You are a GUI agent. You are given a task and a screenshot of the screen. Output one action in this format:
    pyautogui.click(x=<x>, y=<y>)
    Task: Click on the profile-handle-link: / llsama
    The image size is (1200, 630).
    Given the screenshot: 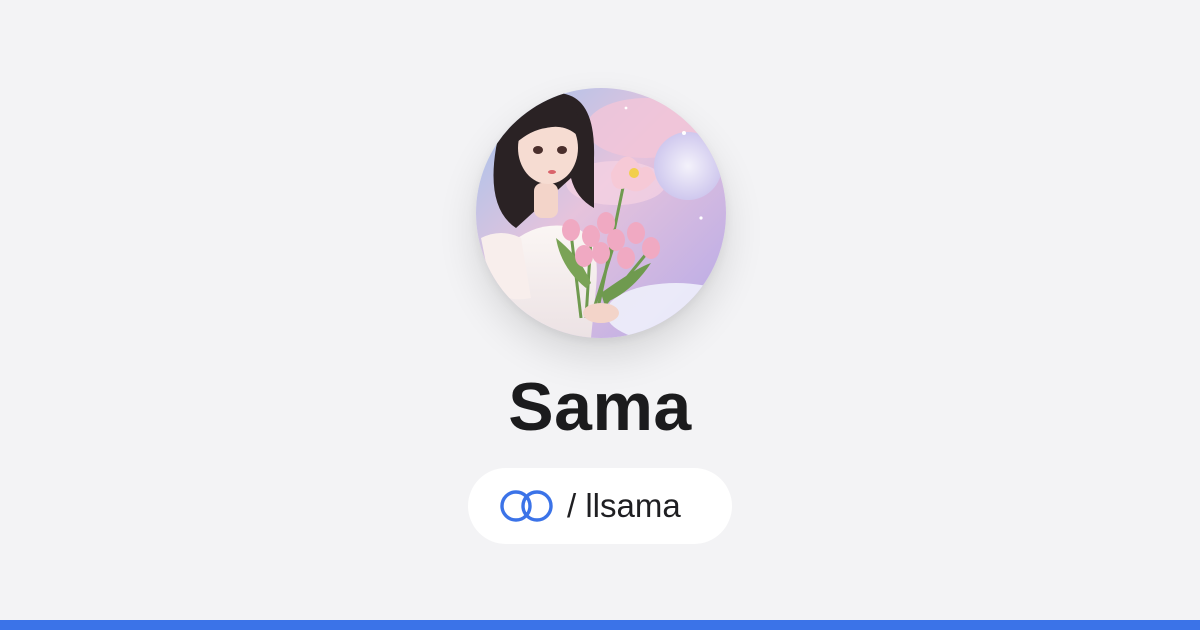 What is the action you would take?
    pyautogui.click(x=600, y=506)
    